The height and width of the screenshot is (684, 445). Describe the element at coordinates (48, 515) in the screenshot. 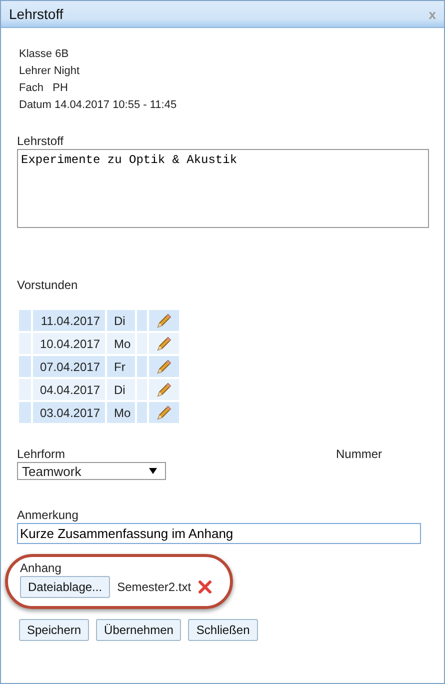

I see `anmerkung-label: Anmerkung` at that location.